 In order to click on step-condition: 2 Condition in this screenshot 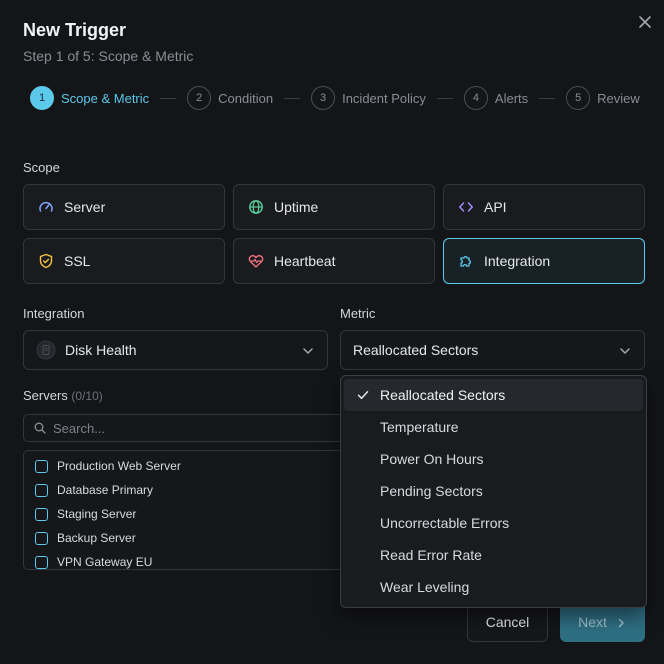, I will do `click(230, 98)`.